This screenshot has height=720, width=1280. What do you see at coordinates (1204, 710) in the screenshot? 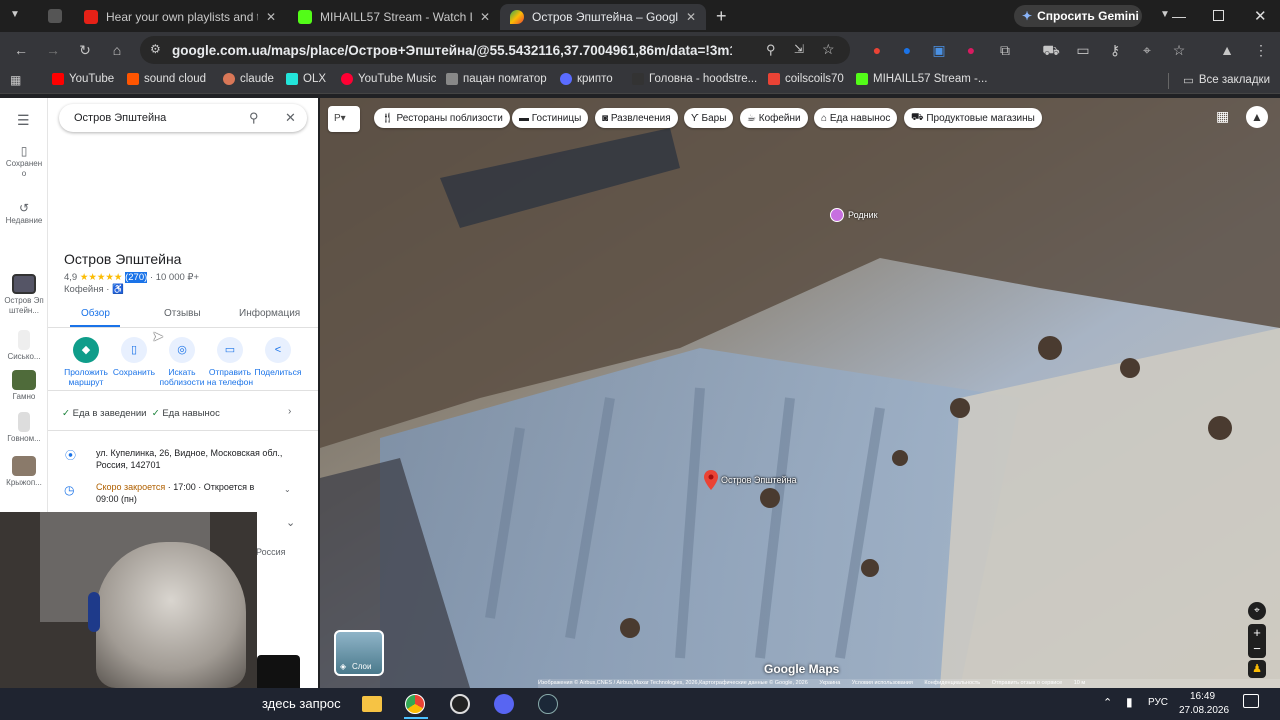
I see `clock-date: 27.08.2026` at bounding box center [1204, 710].